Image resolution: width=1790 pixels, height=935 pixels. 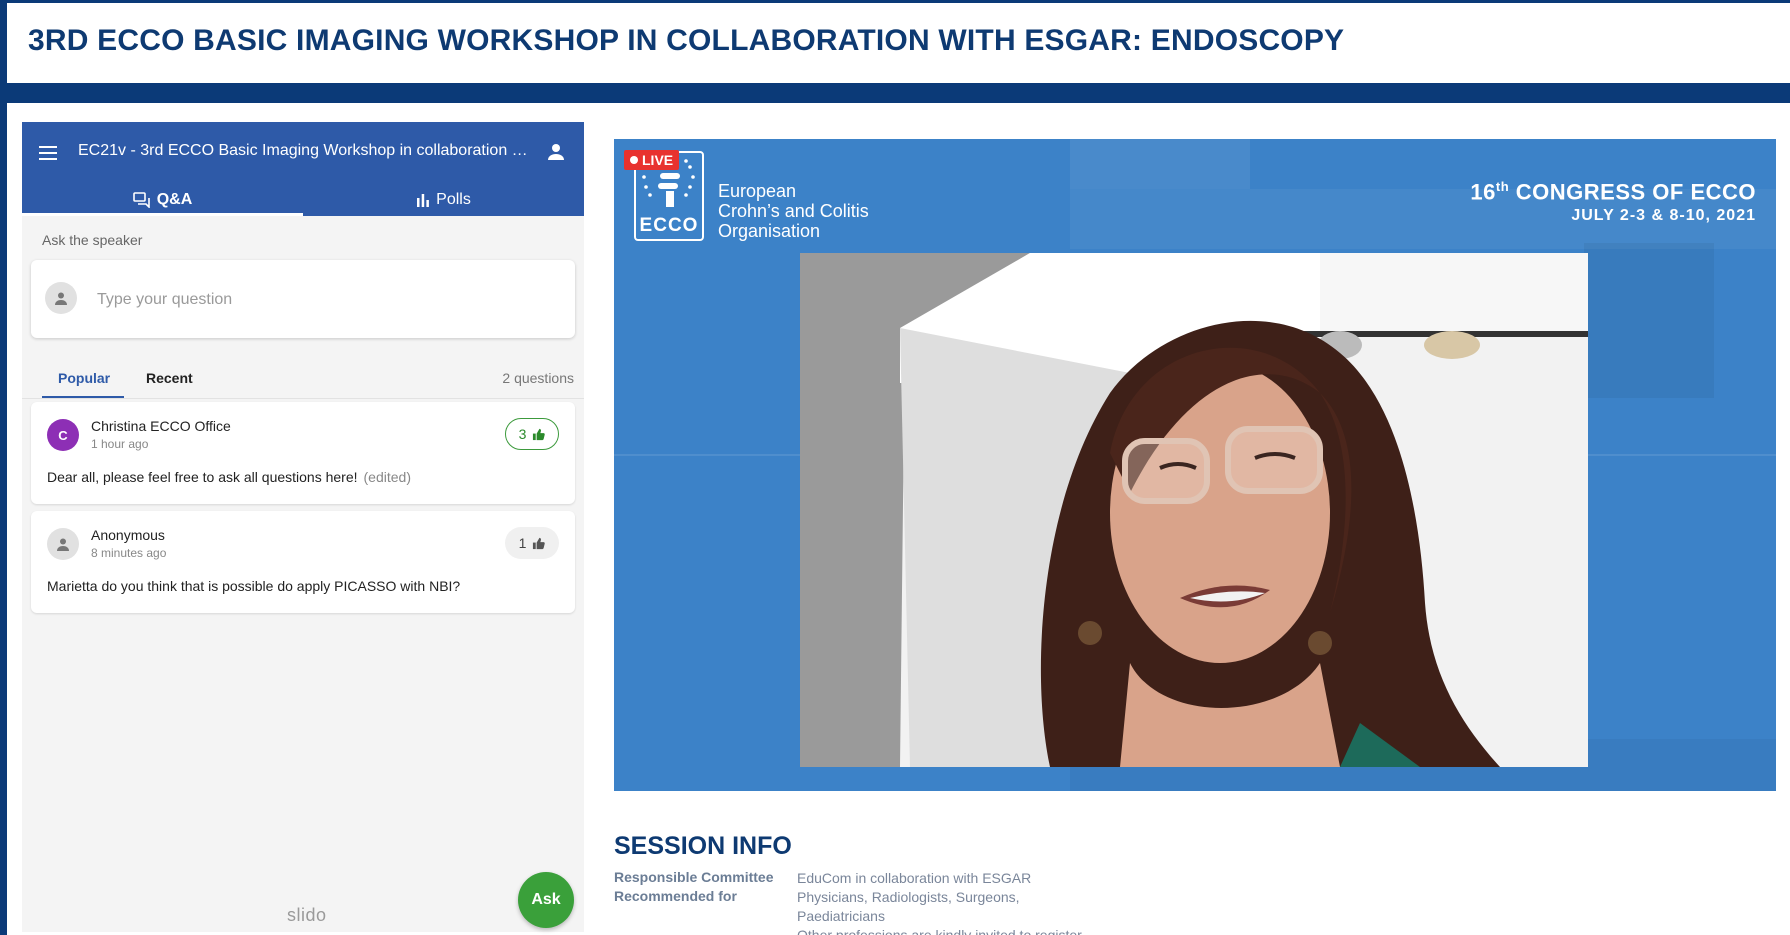 I want to click on question-box, so click(x=303, y=299).